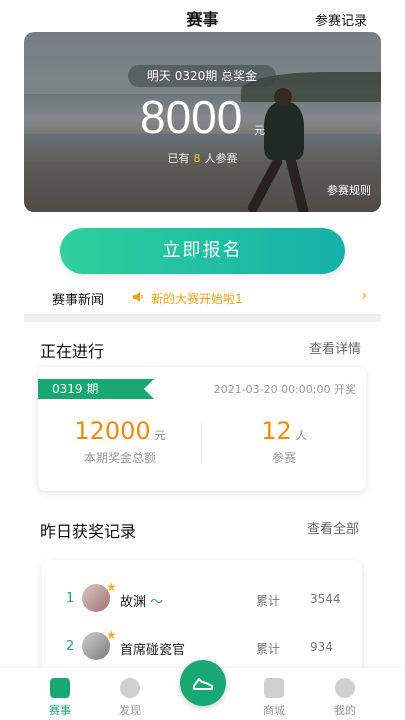 The width and height of the screenshot is (405, 720). Describe the element at coordinates (149, 389) in the screenshot. I see `period-badge-tail` at that location.